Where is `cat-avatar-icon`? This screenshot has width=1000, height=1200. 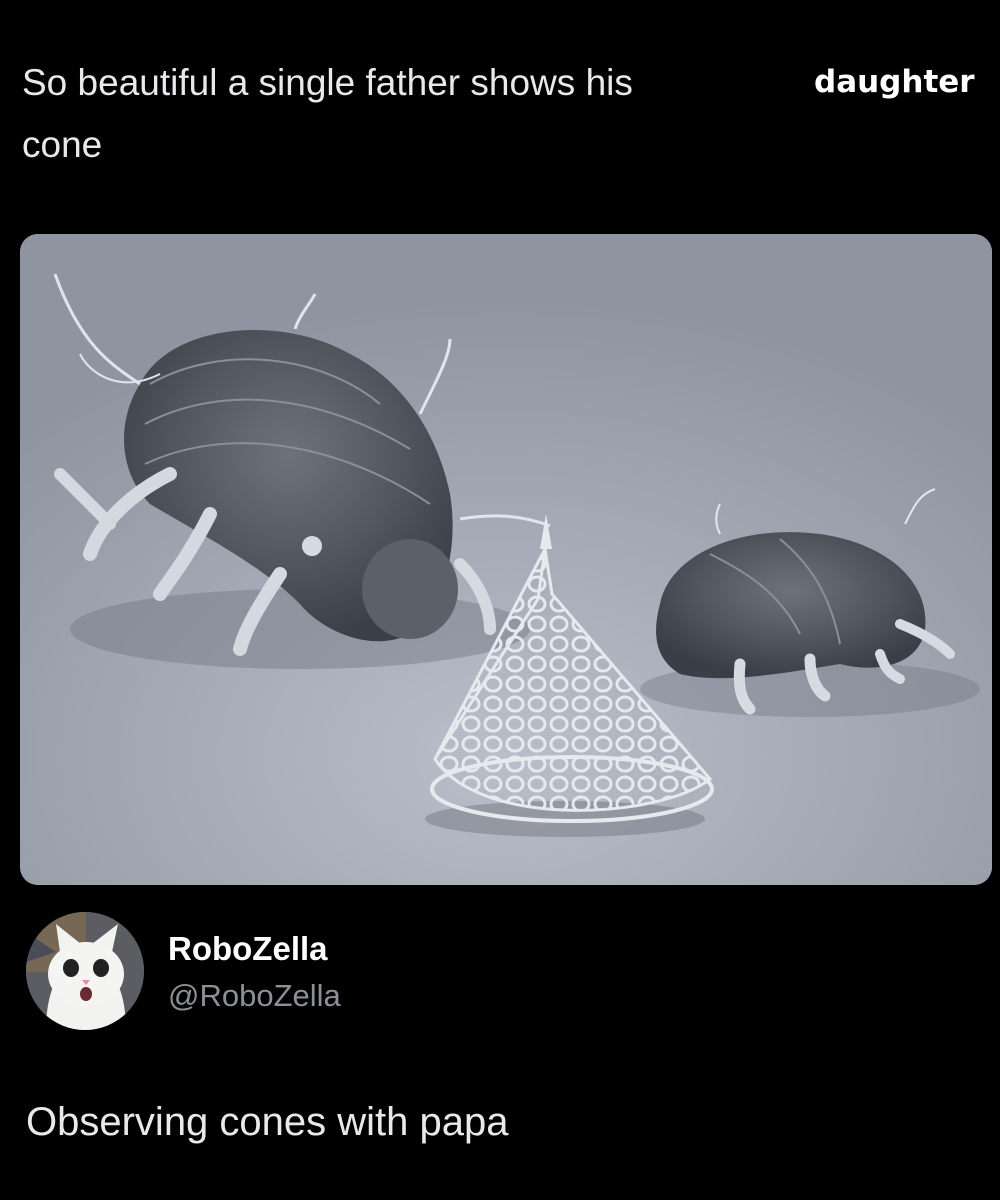 cat-avatar-icon is located at coordinates (85, 971).